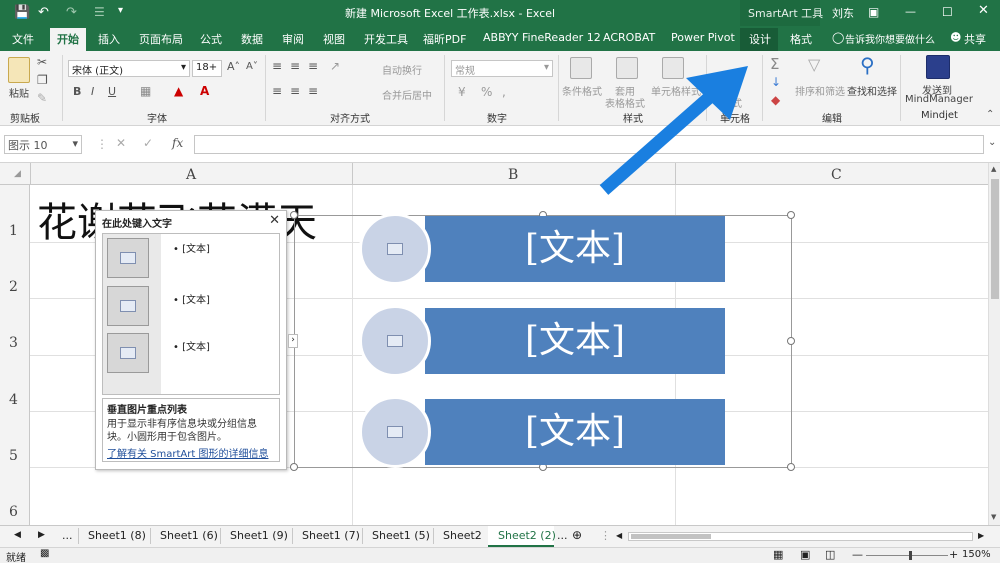 The image size is (1000, 564). What do you see at coordinates (68, 39) in the screenshot?
I see `tab-home: 开始` at bounding box center [68, 39].